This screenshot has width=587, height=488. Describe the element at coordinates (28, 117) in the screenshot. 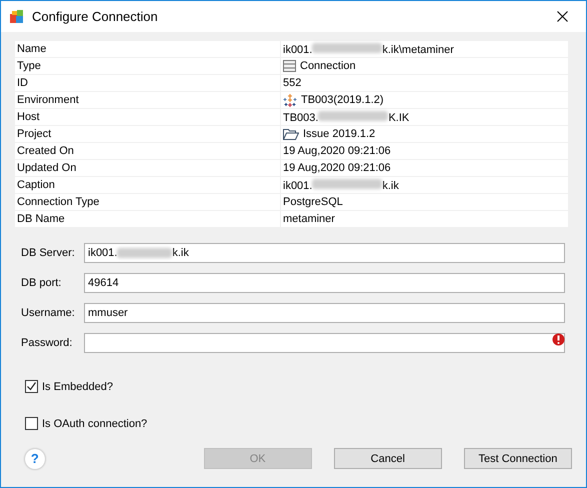

I see `property-name: Host` at that location.